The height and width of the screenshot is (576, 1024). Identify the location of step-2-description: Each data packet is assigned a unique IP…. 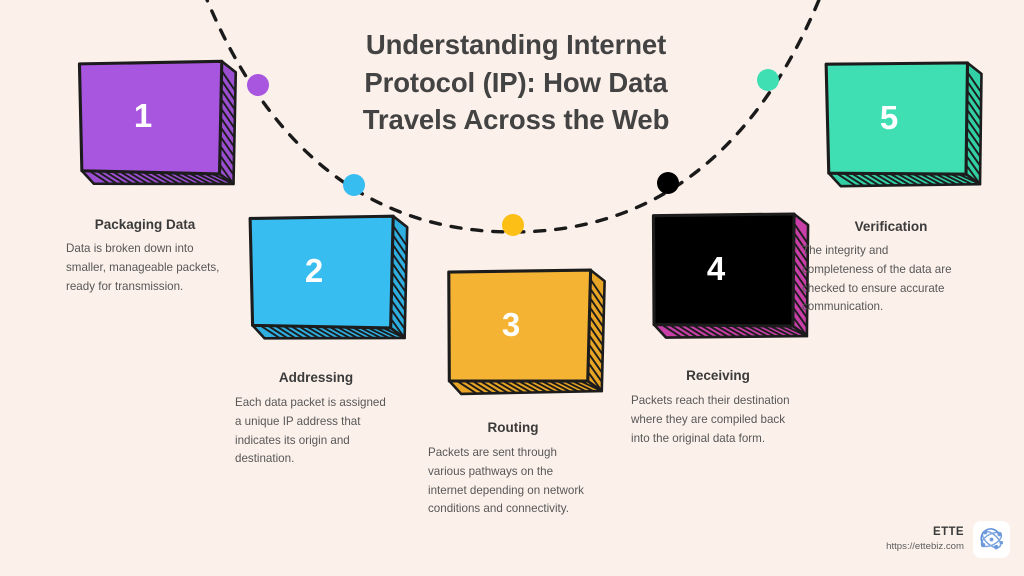
(310, 431).